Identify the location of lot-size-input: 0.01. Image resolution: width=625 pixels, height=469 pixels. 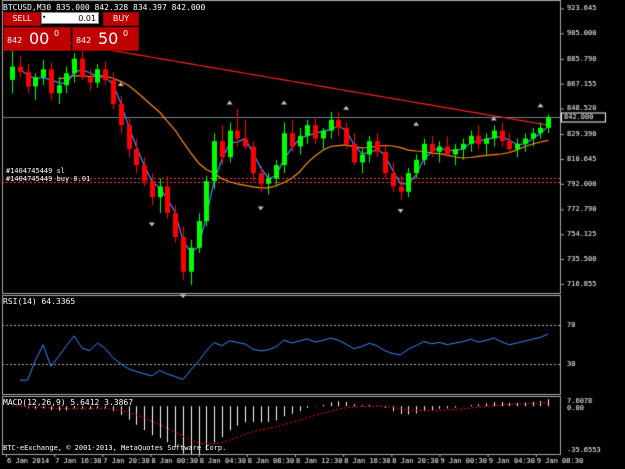
(70, 18).